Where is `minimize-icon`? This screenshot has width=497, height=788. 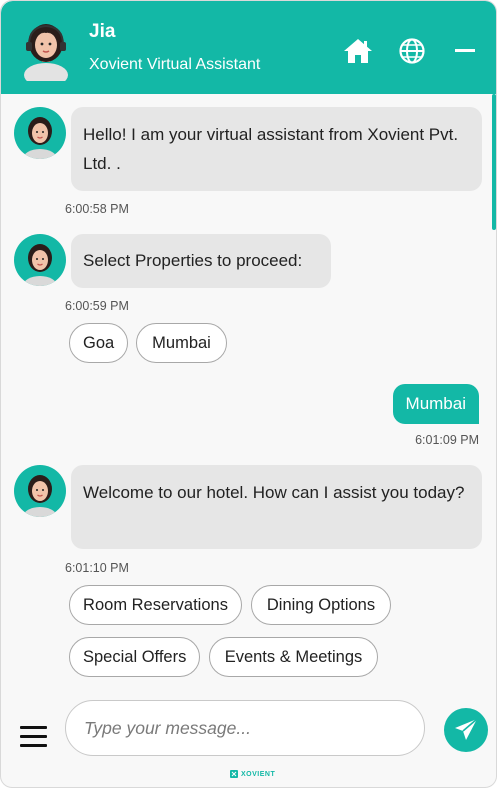
minimize-icon is located at coordinates (465, 50).